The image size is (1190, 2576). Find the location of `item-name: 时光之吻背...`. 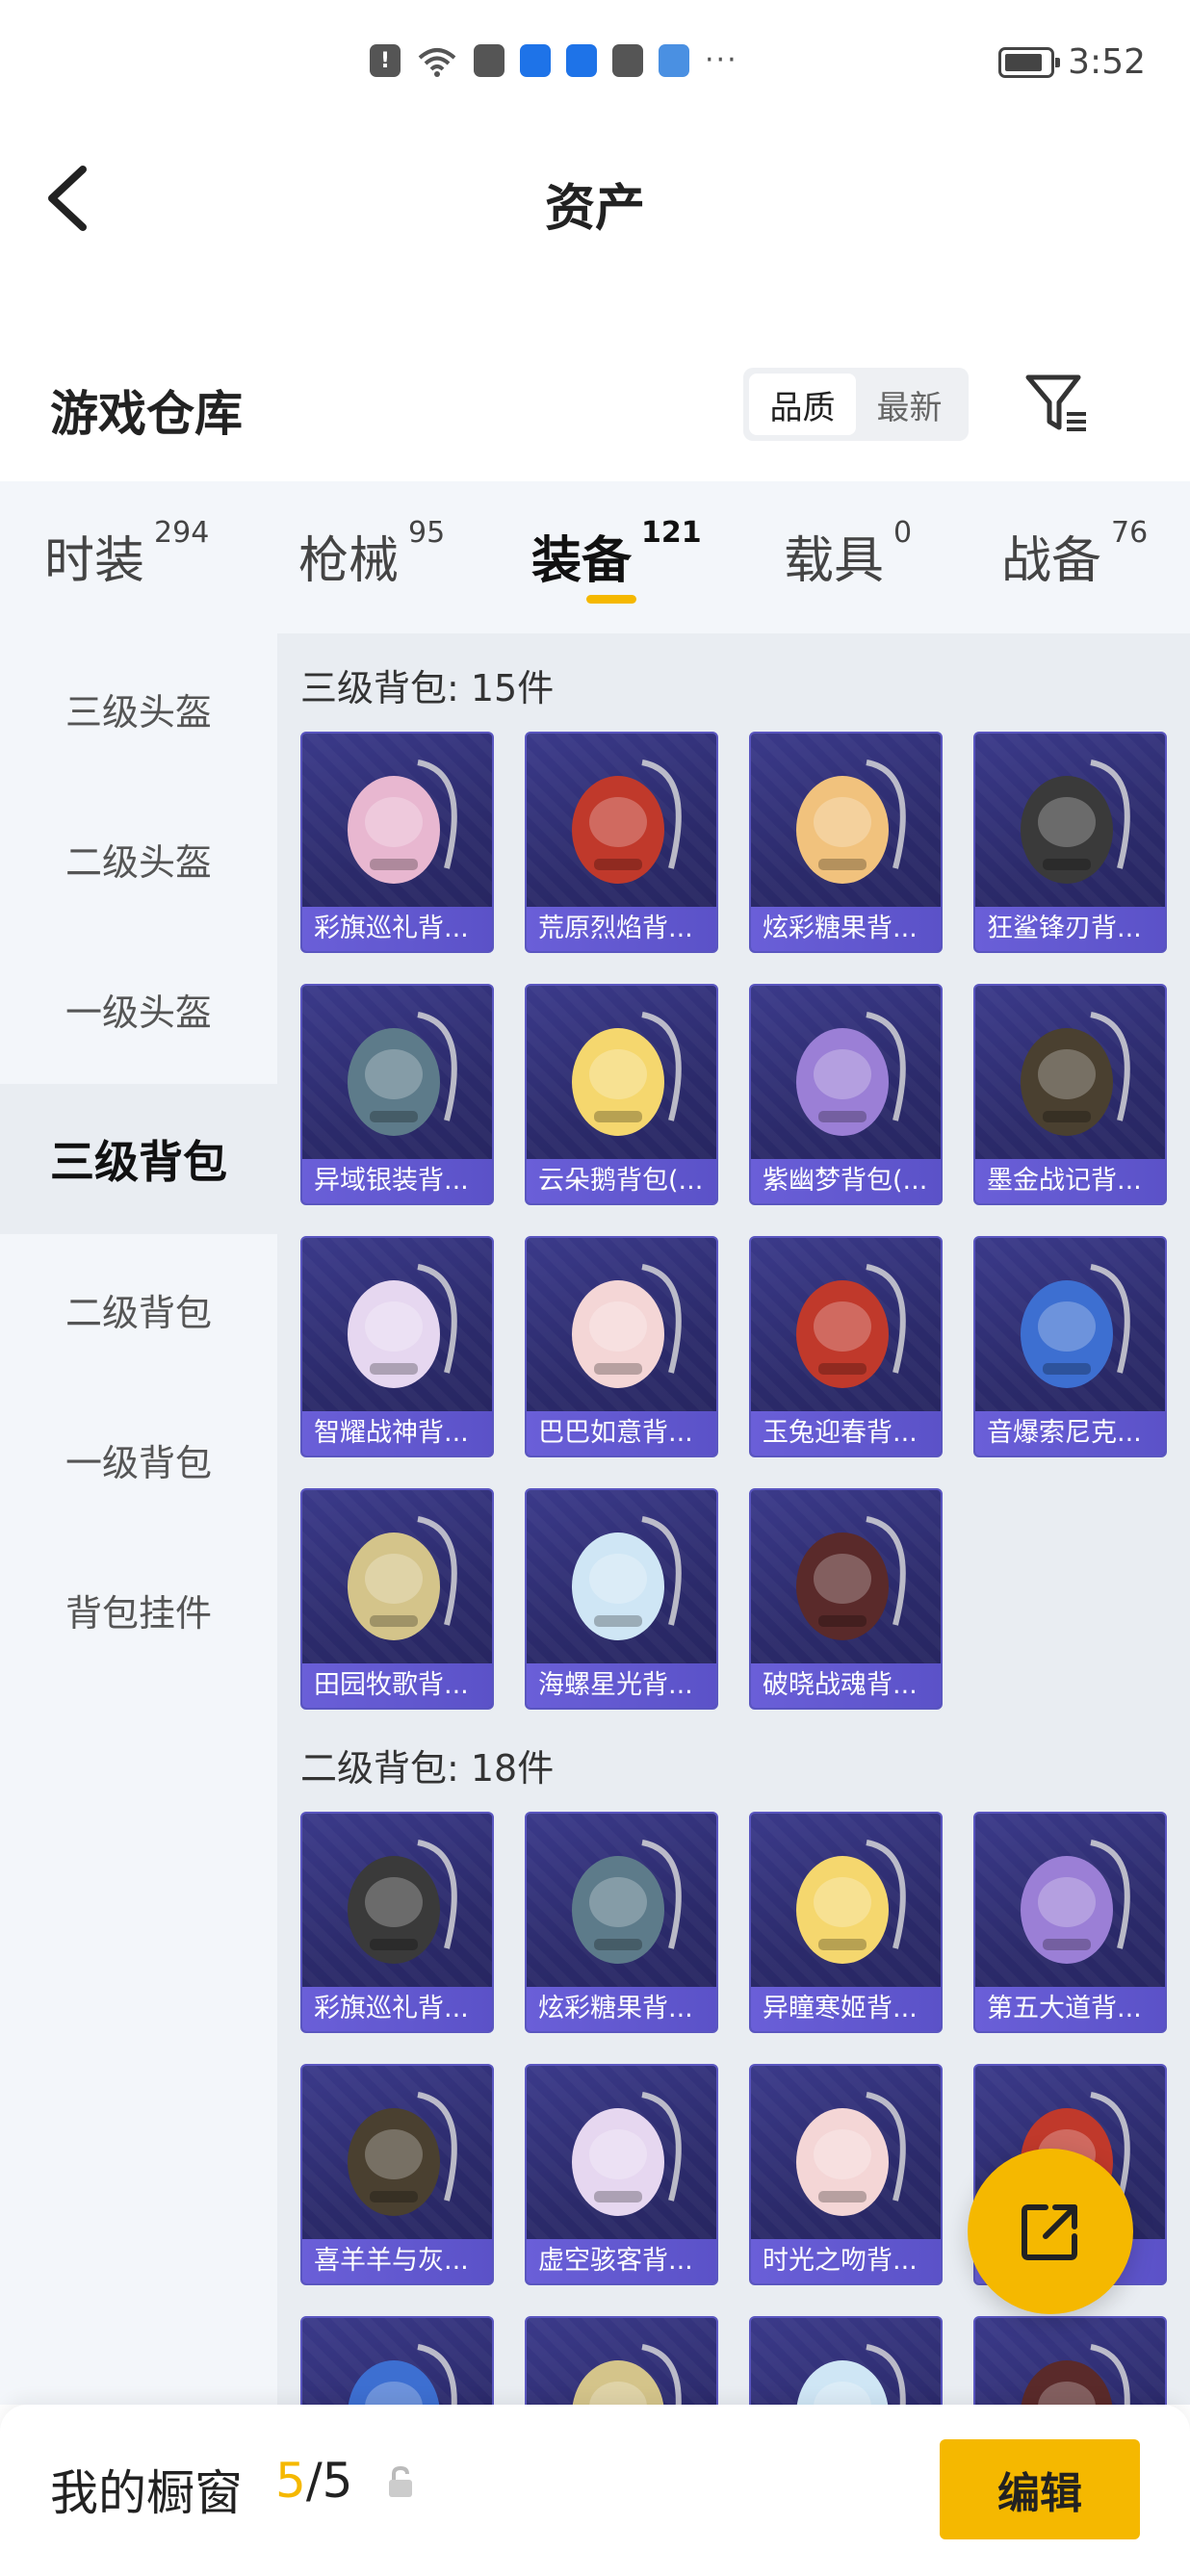

item-name: 时光之吻背... is located at coordinates (846, 2261).